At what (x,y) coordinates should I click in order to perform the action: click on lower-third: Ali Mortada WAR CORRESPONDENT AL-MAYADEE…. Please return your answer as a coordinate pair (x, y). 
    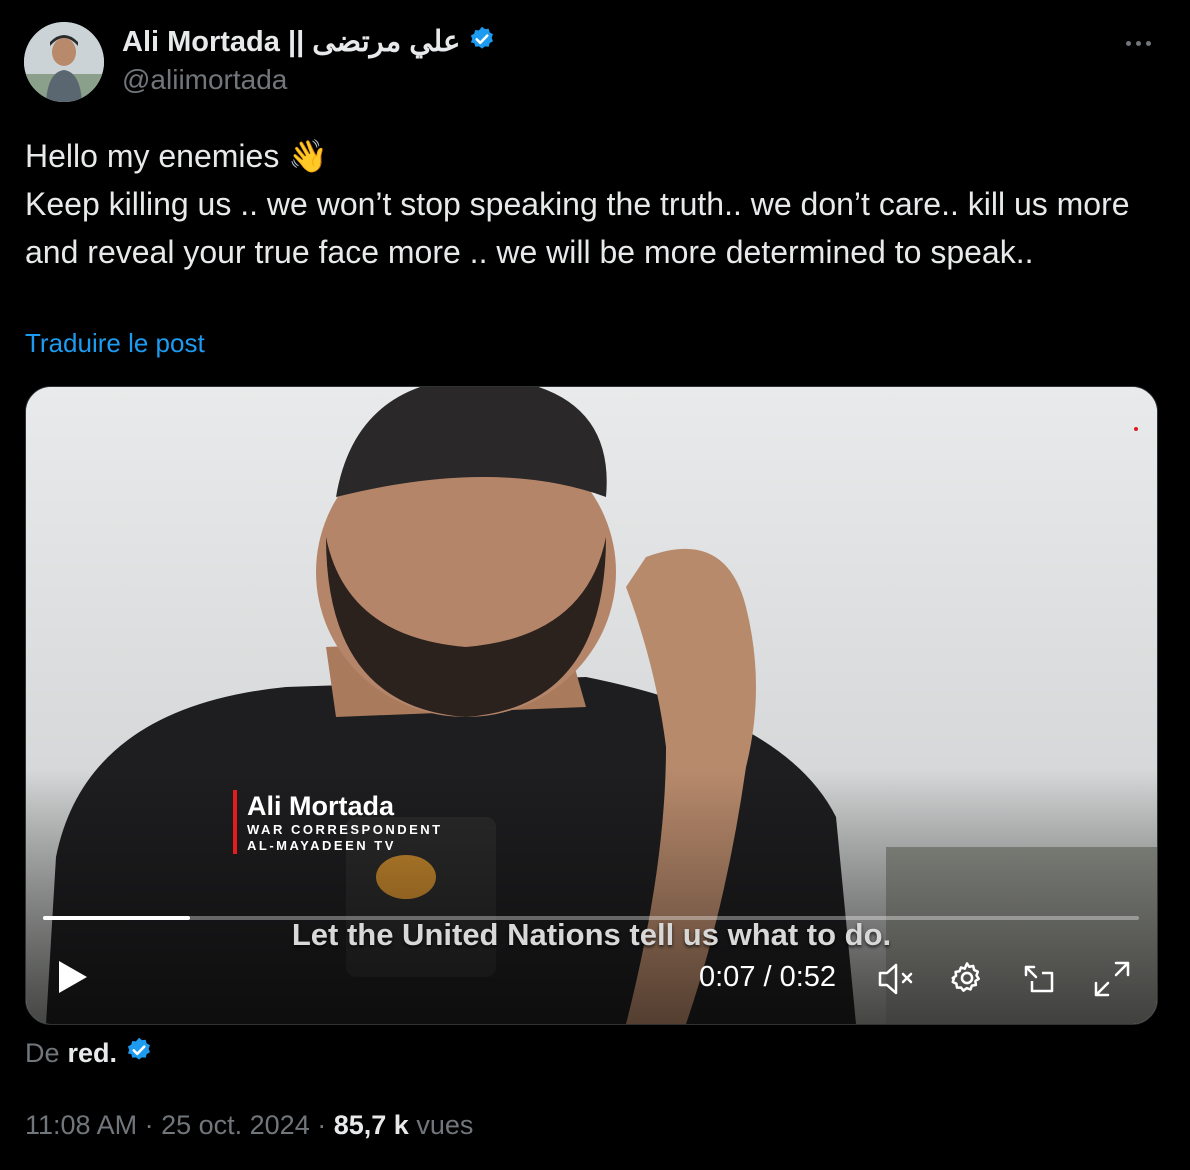
    Looking at the image, I should click on (338, 822).